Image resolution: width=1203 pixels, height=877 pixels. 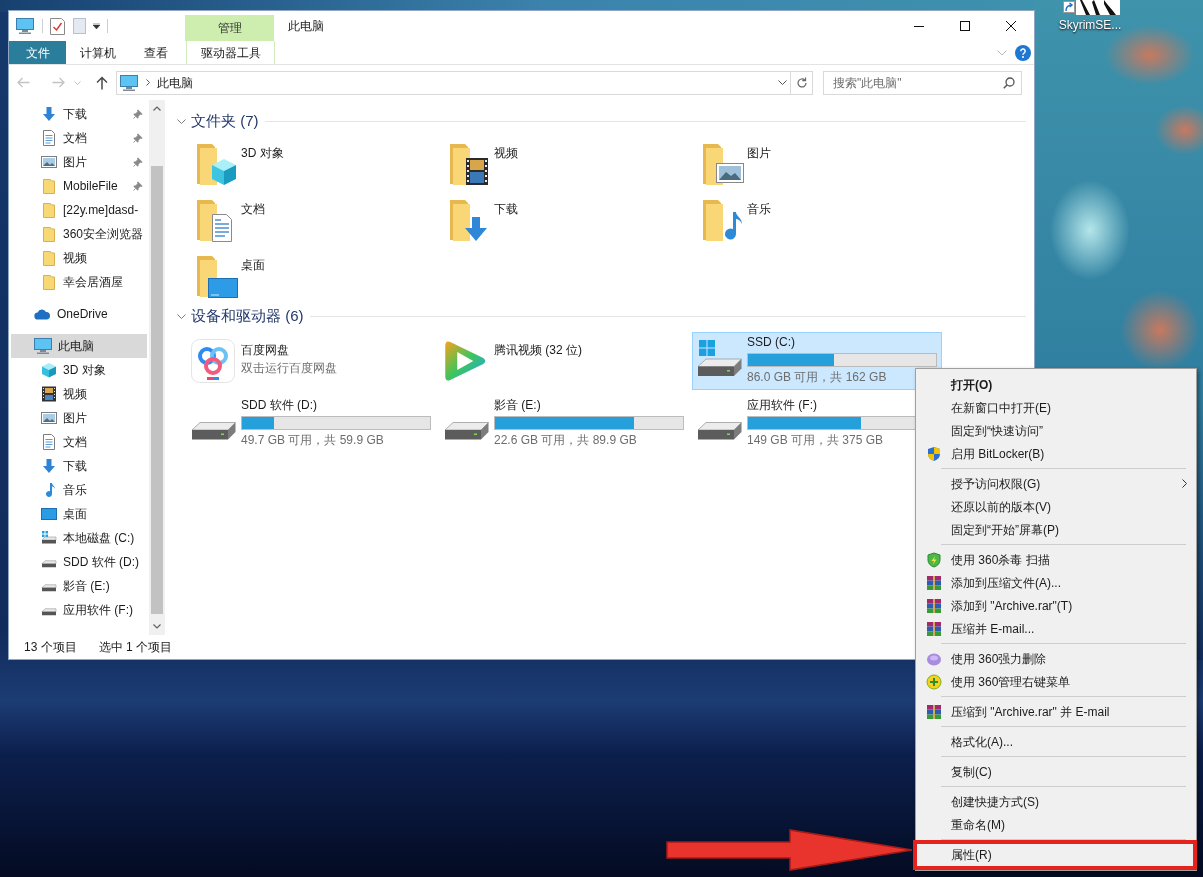 What do you see at coordinates (453, 82) in the screenshot?
I see `address-bar: 此电脑` at bounding box center [453, 82].